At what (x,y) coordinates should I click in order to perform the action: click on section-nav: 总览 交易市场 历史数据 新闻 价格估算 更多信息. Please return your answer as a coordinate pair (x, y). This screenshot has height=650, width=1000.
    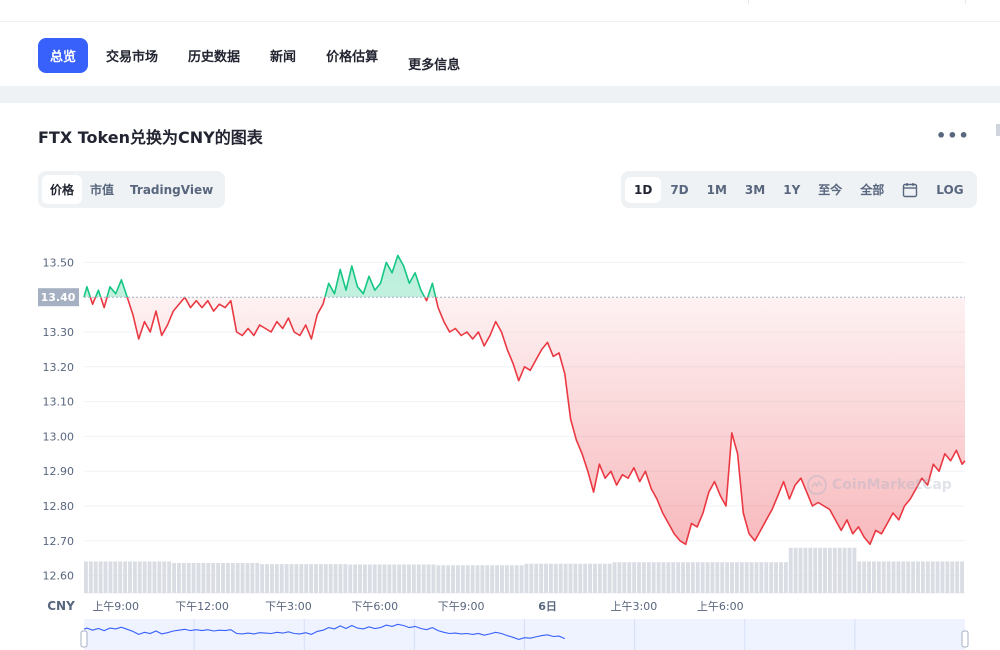
    Looking at the image, I should click on (258, 55).